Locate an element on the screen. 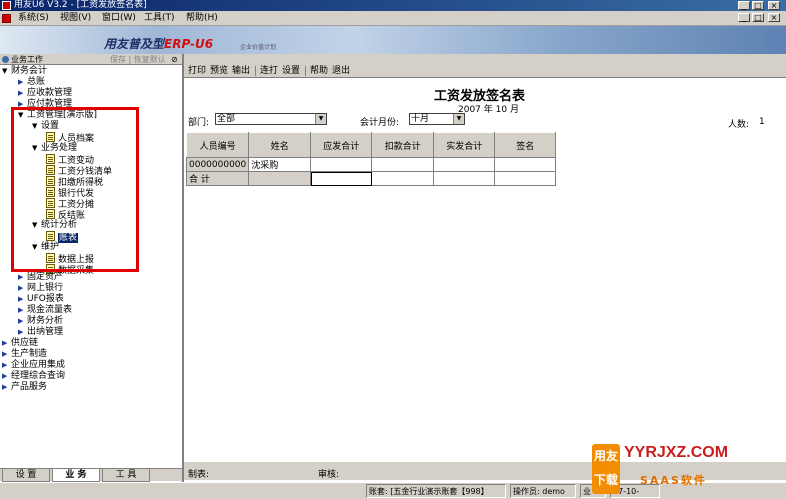 This screenshot has width=786, height=499. mdi-minimize-button: _ is located at coordinates (744, 17).